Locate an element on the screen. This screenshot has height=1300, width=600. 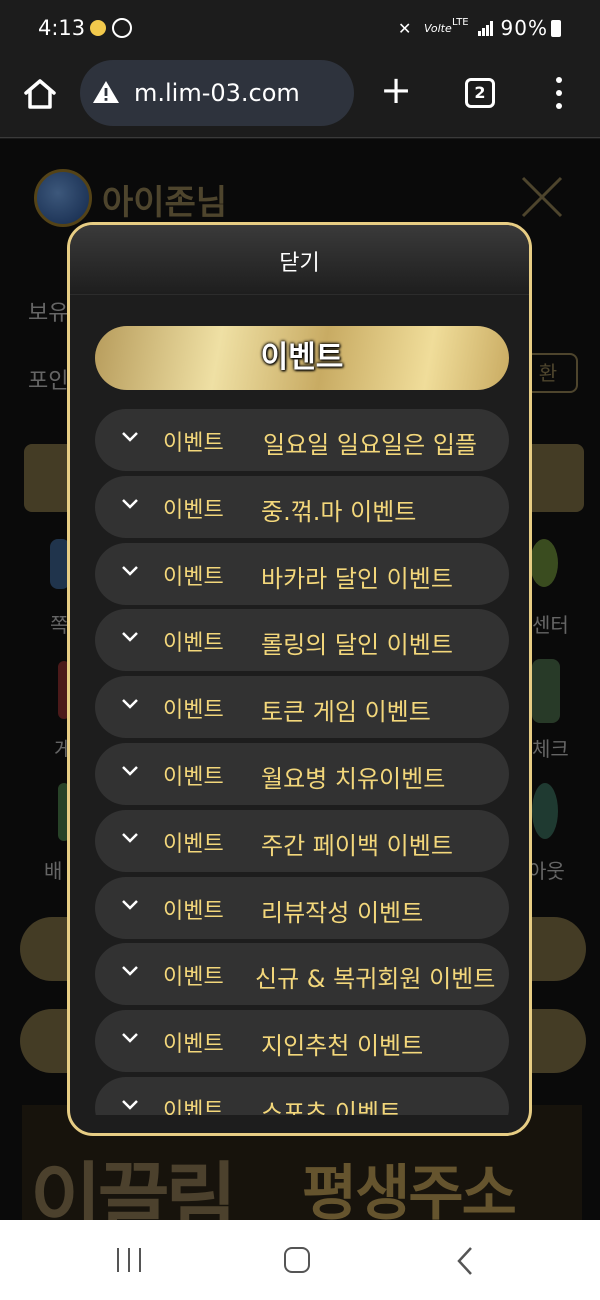
browser-toolbar: m.lim-03.com + 2 is located at coordinates (300, 98).